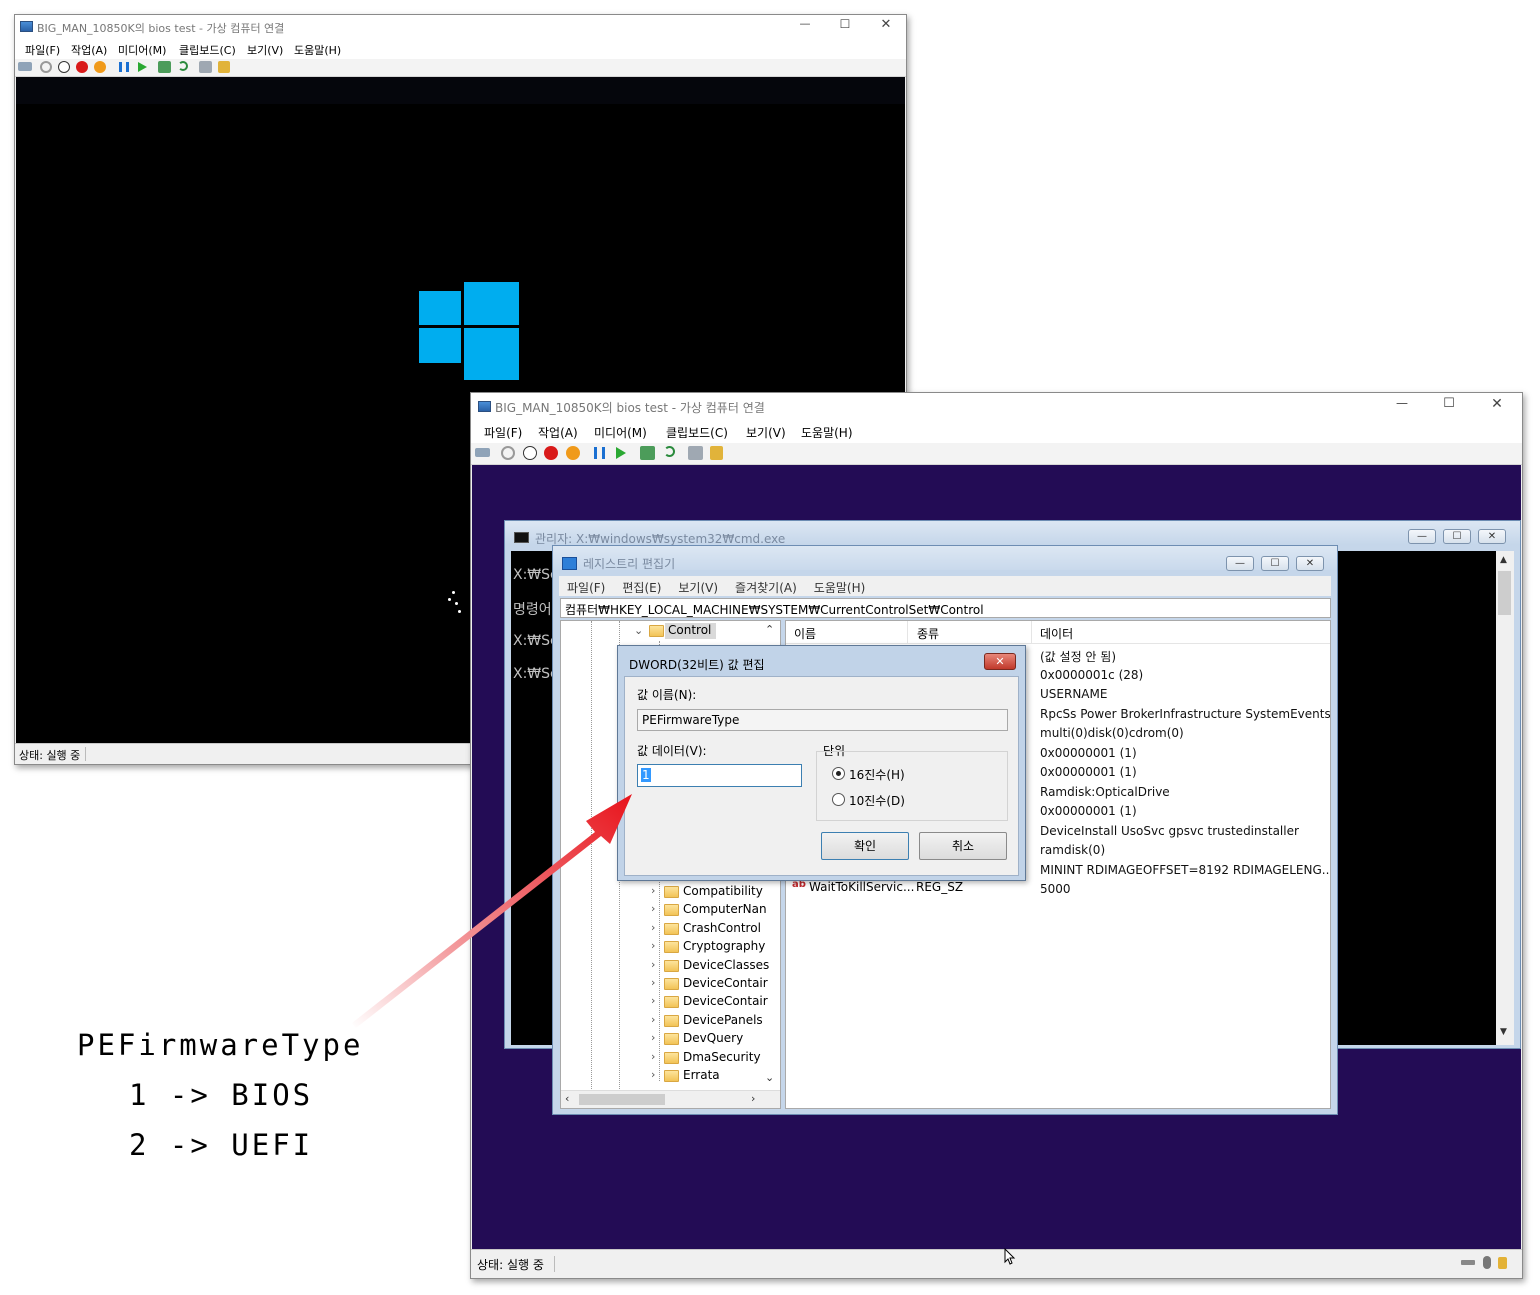 This screenshot has height=1295, width=1540. I want to click on tree-scroll-up-icon: ⌃, so click(769, 629).